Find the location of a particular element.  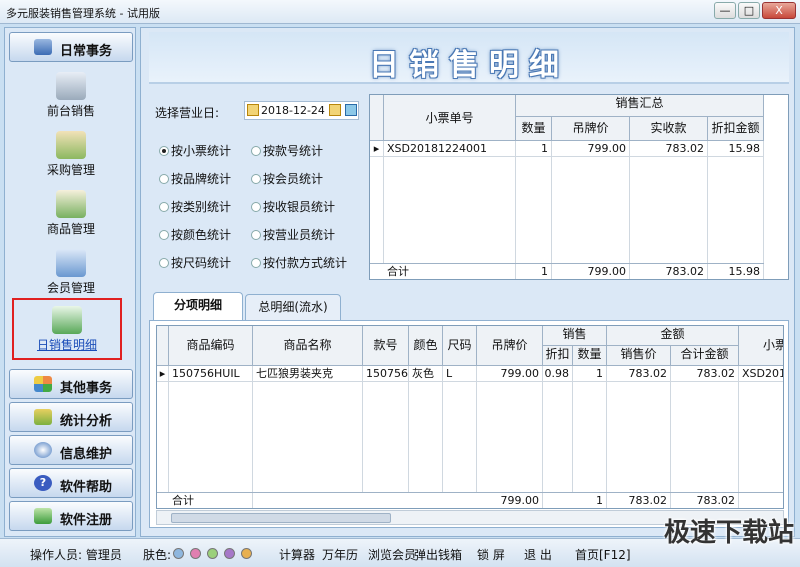

maximize-button: □ is located at coordinates (749, 10).